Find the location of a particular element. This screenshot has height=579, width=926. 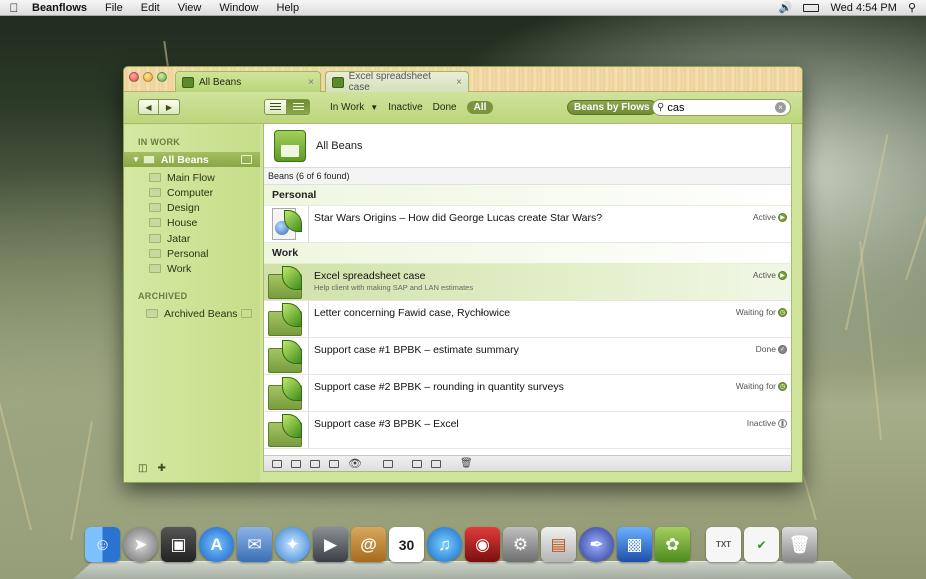

txt-document-icon: TXT is located at coordinates (723, 544).